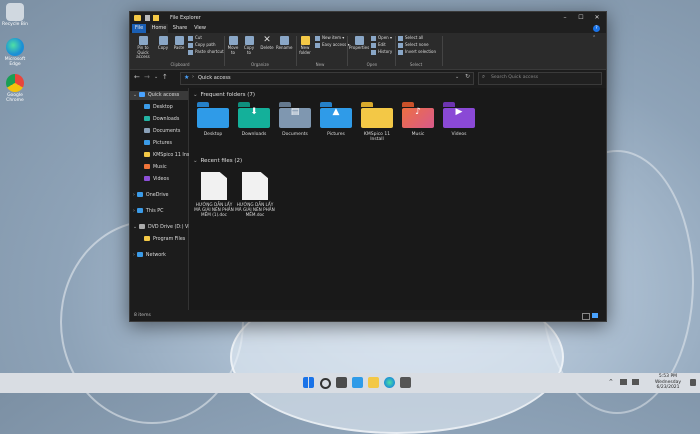  Describe the element at coordinates (623, 382) in the screenshot. I see `network-tray-icon` at that location.